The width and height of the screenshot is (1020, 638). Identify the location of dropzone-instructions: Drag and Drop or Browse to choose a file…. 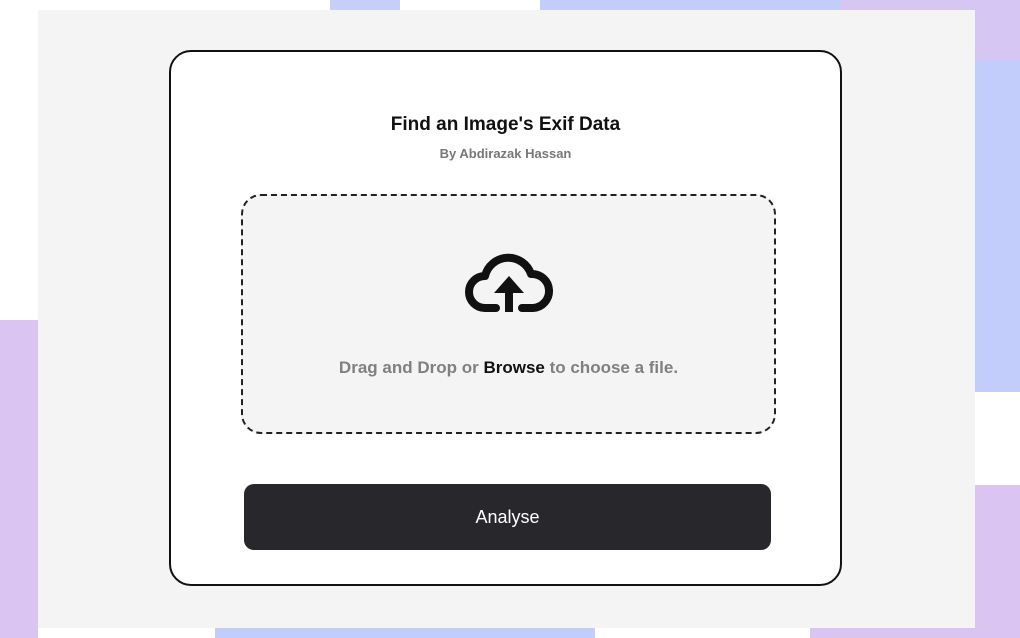
(508, 368).